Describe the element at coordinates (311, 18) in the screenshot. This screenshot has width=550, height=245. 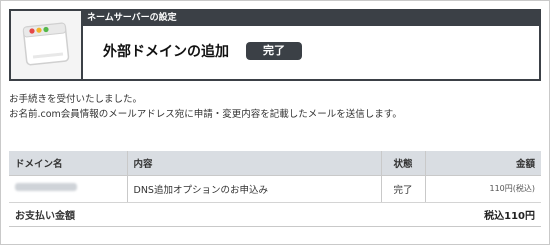
I see `section-title: ネームサーバーの設定` at that location.